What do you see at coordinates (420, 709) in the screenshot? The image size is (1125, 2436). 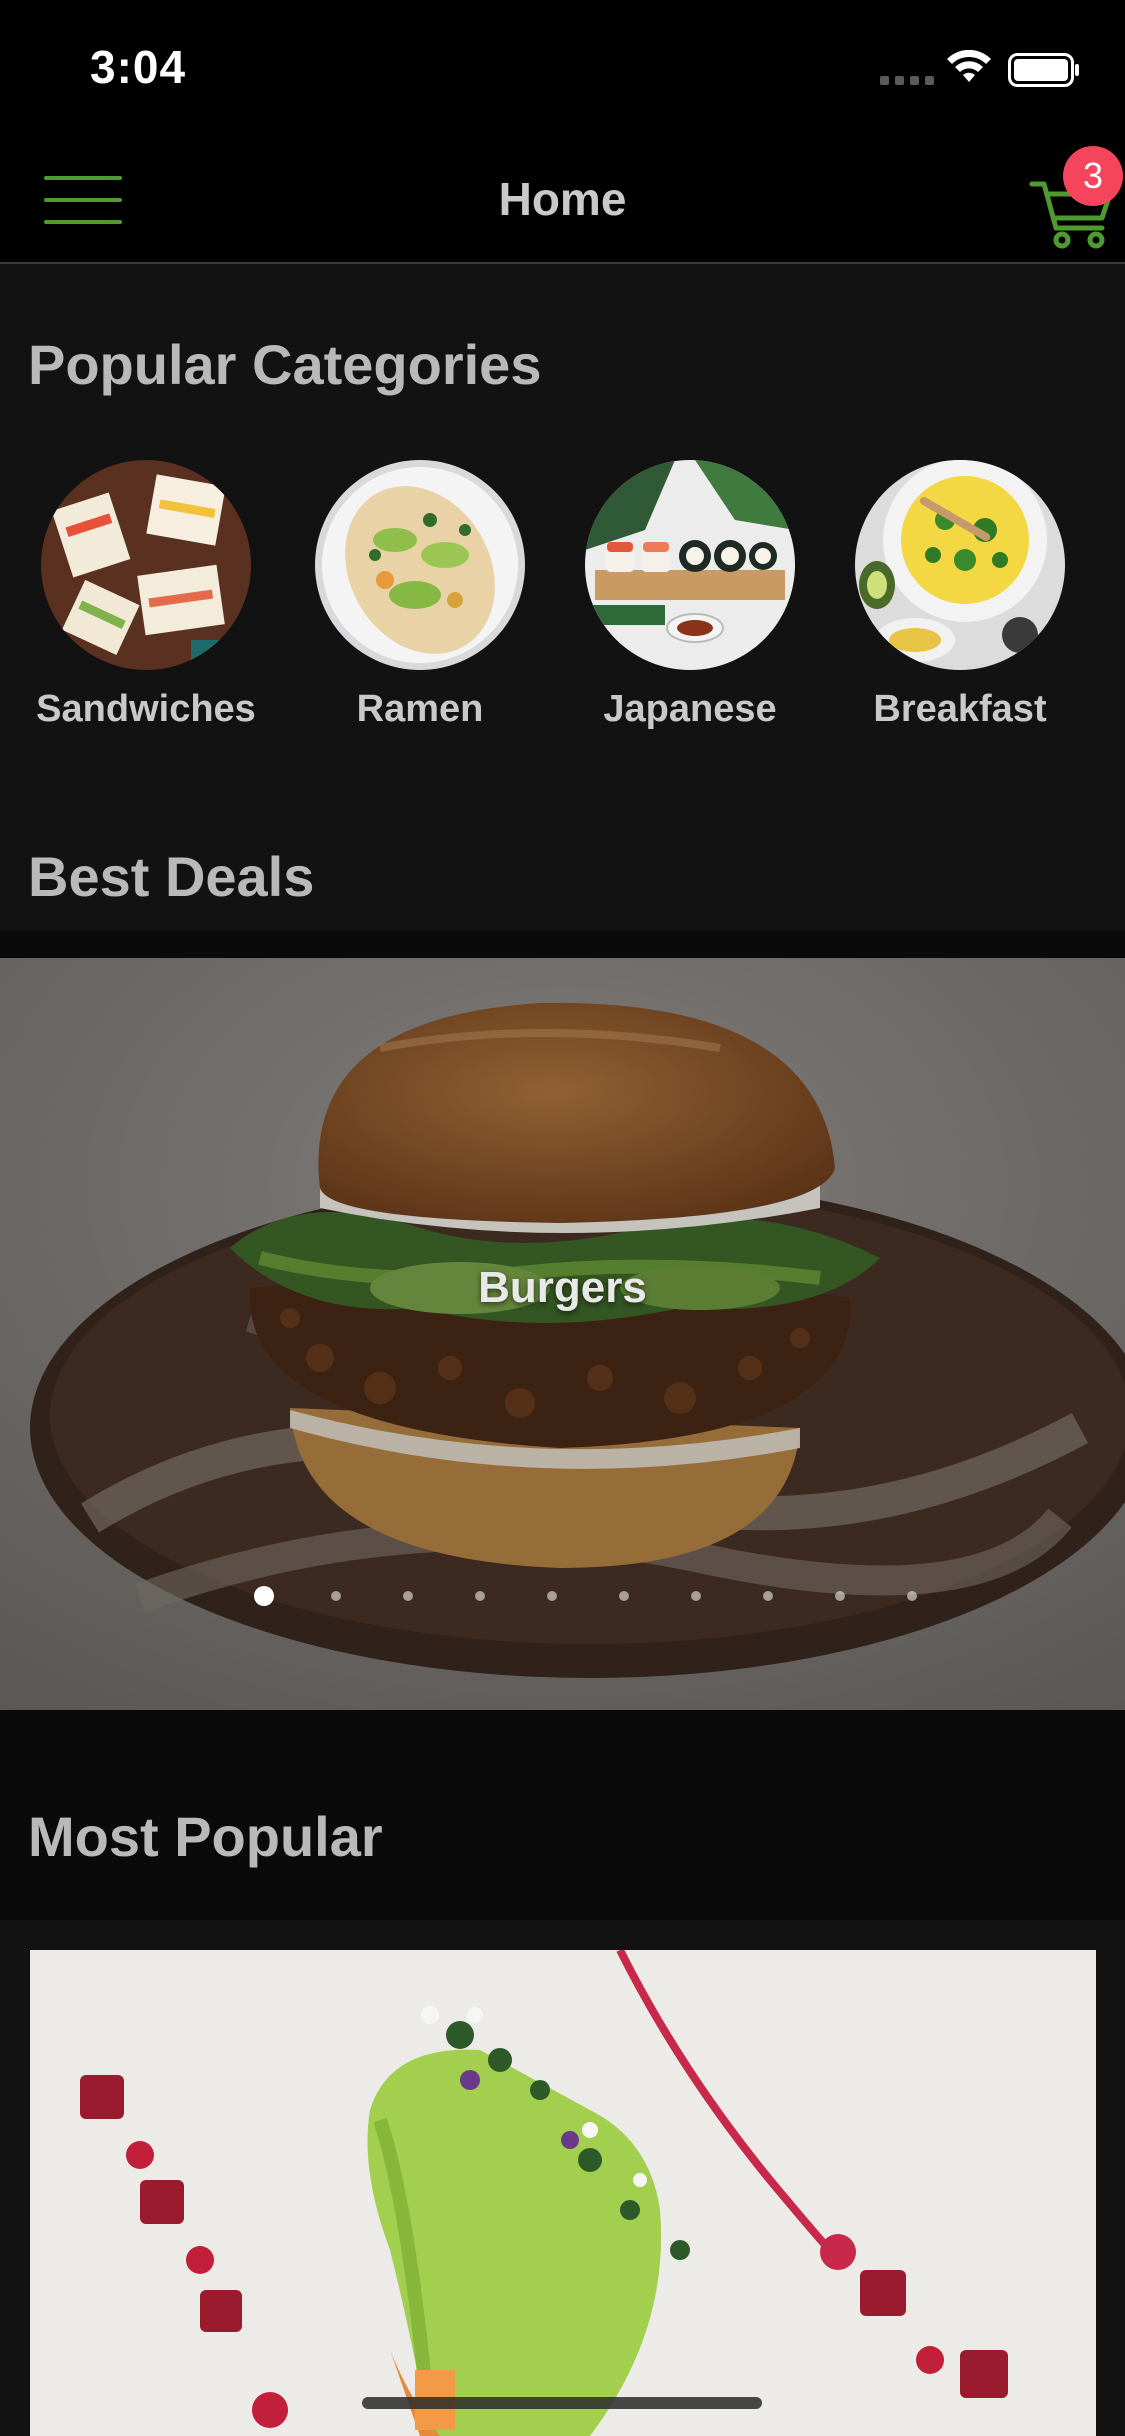 I see `category-label: Ramen` at bounding box center [420, 709].